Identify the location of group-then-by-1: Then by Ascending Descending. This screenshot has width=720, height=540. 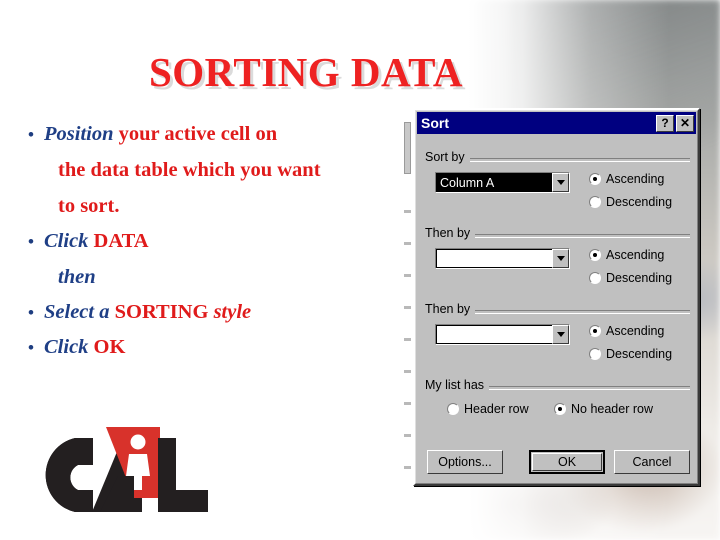
(557, 257).